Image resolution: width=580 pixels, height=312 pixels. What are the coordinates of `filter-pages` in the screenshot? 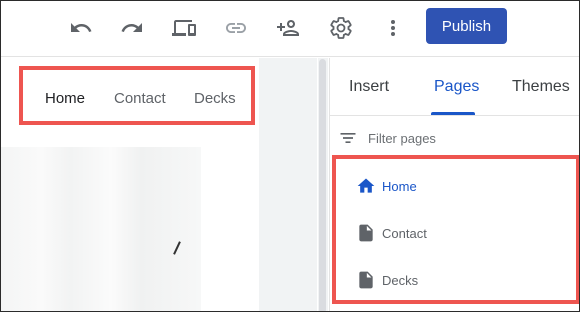 It's located at (458, 138).